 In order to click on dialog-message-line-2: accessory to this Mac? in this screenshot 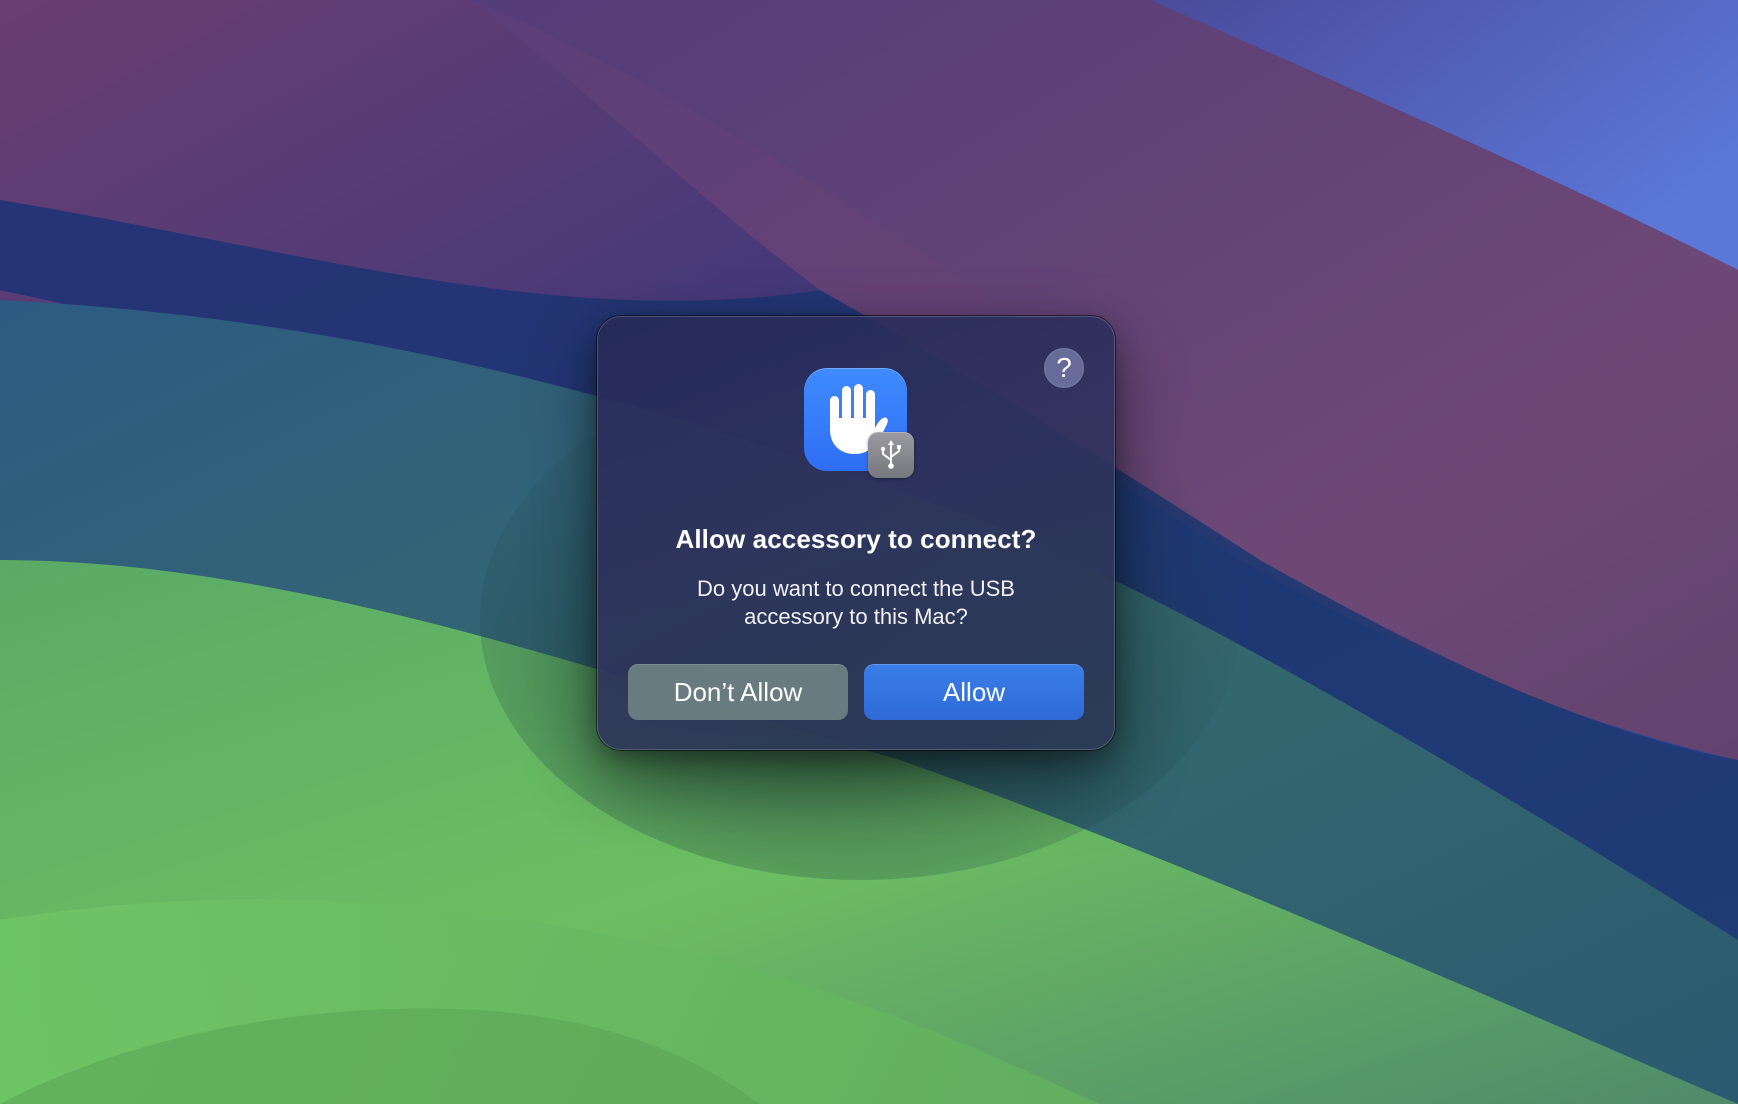, I will do `click(856, 616)`.